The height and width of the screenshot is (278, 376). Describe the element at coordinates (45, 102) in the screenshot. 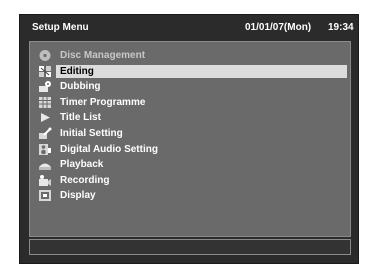

I see `timer-grid-icon` at that location.